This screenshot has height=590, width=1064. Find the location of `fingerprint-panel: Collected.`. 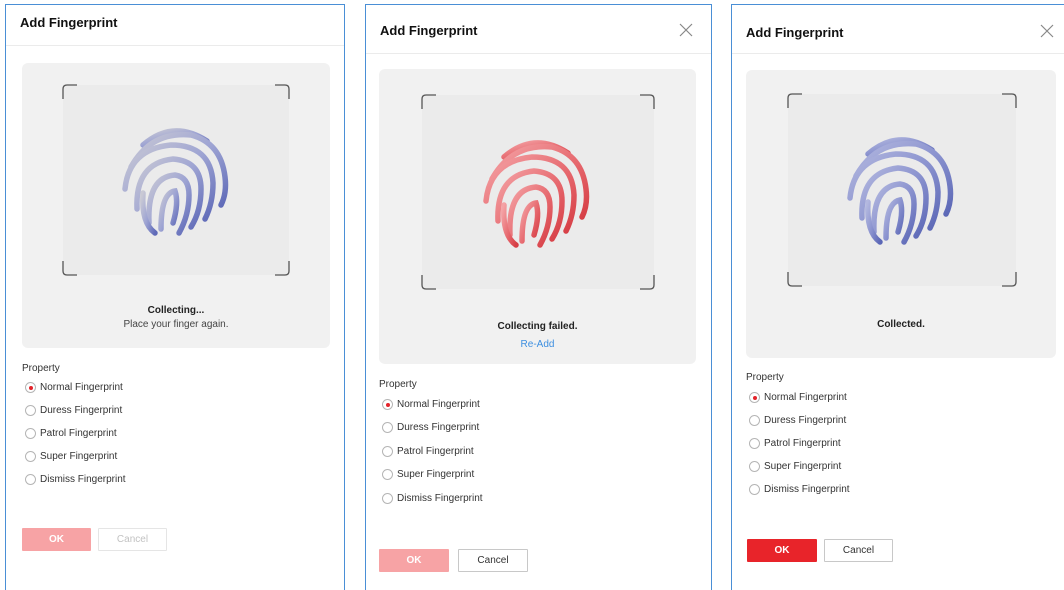

fingerprint-panel: Collected. is located at coordinates (901, 214).